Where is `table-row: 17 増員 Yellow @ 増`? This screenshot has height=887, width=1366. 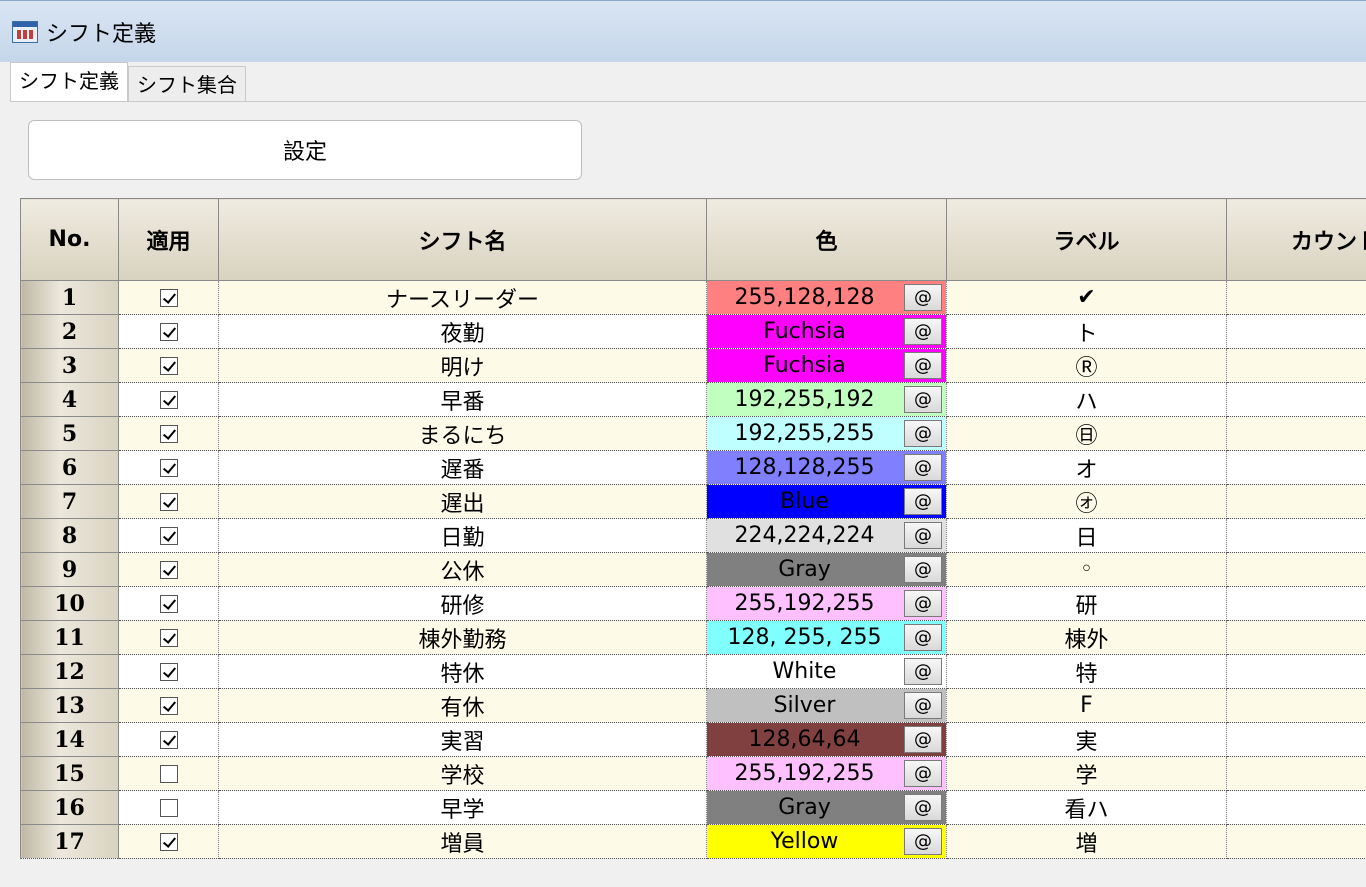 table-row: 17 増員 Yellow @ 増 is located at coordinates (693, 841).